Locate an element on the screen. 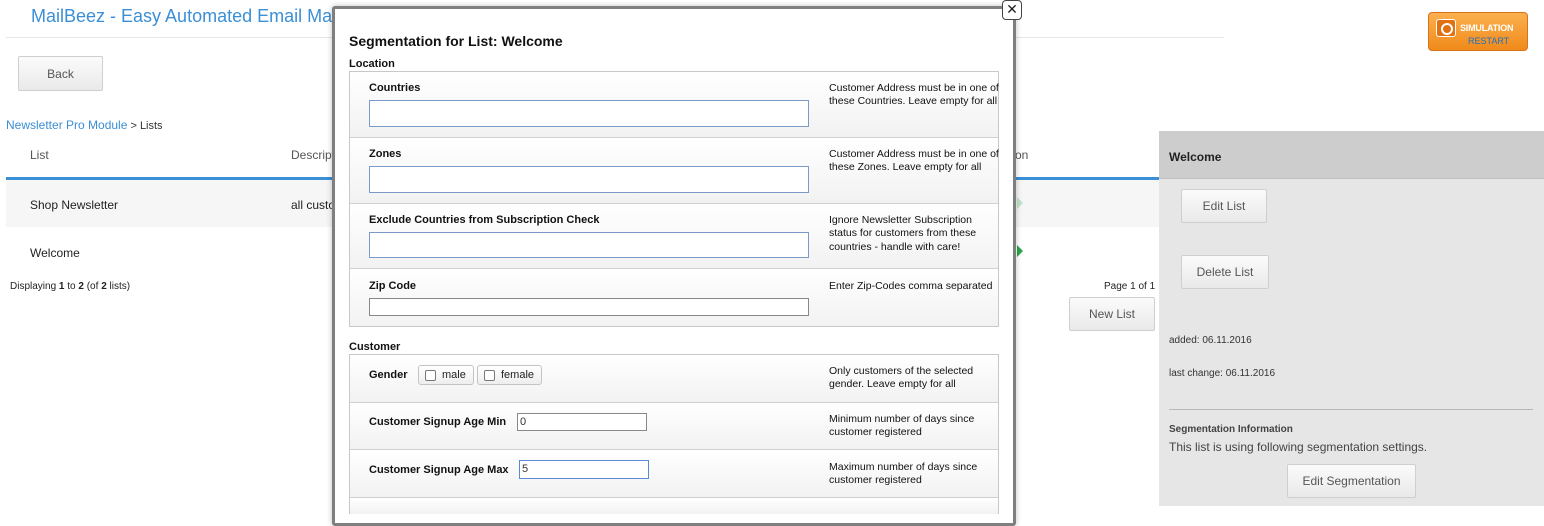 The width and height of the screenshot is (1544, 526). countries-input is located at coordinates (589, 113).